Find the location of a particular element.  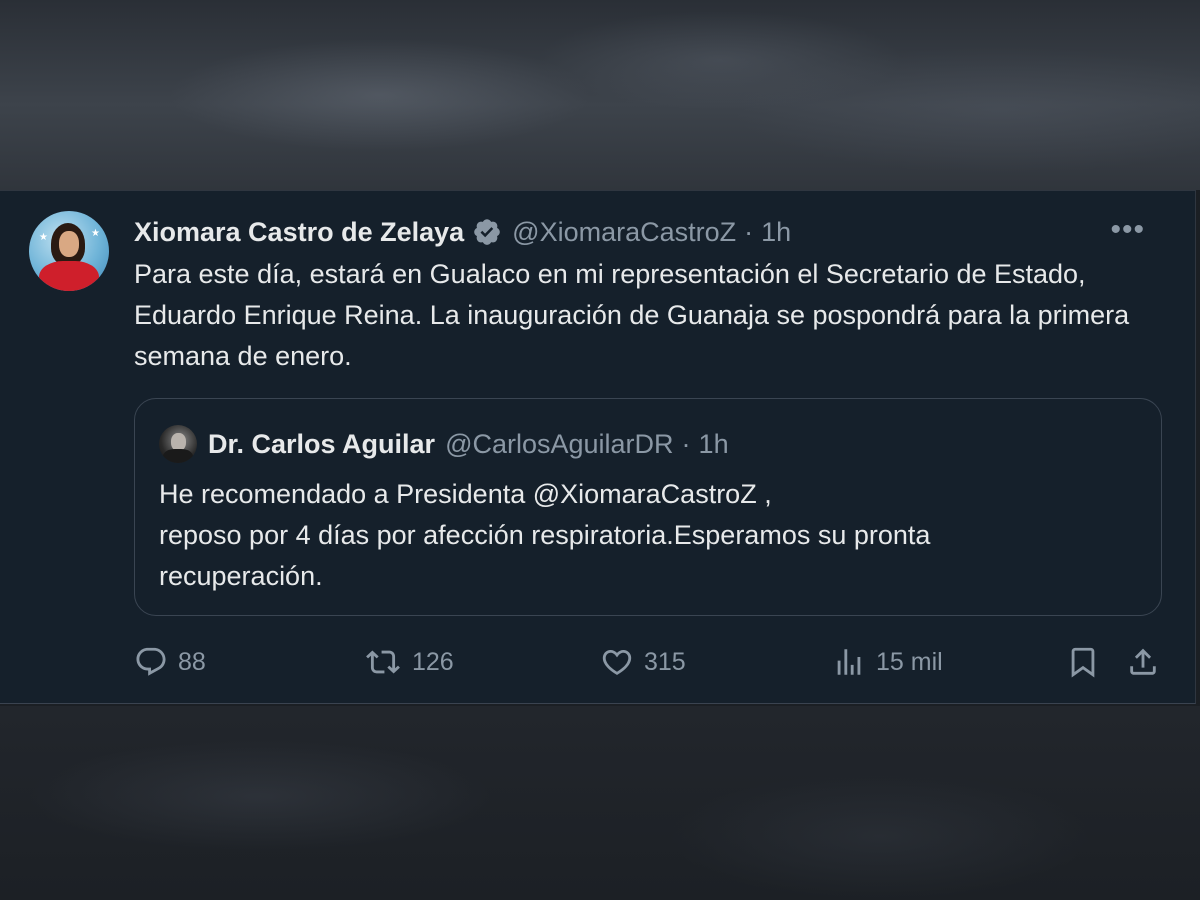

bookmark-button is located at coordinates (1083, 662).